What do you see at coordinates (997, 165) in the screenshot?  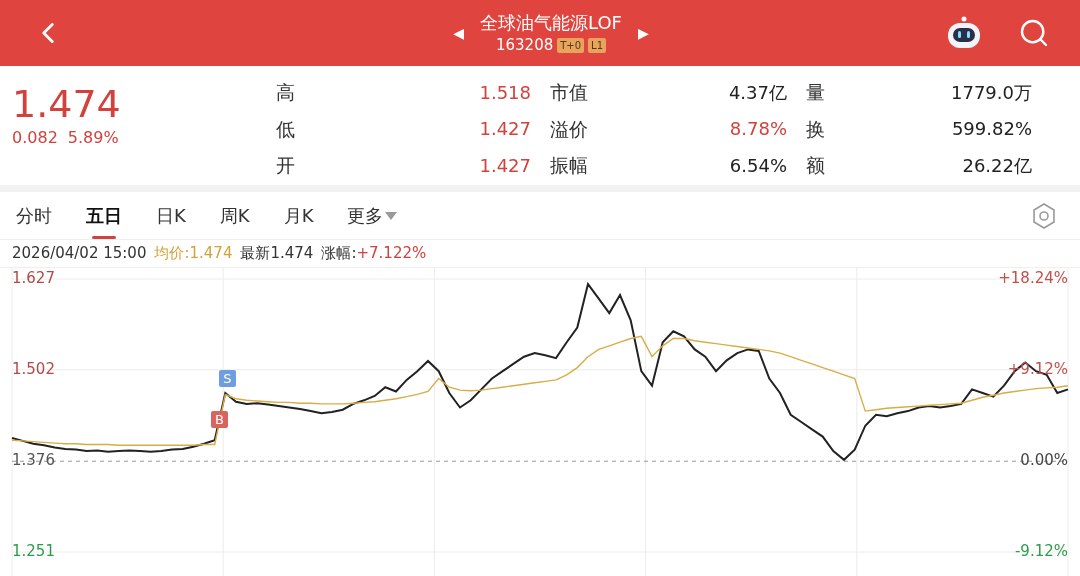 I see `stat-value: 26.22亿` at bounding box center [997, 165].